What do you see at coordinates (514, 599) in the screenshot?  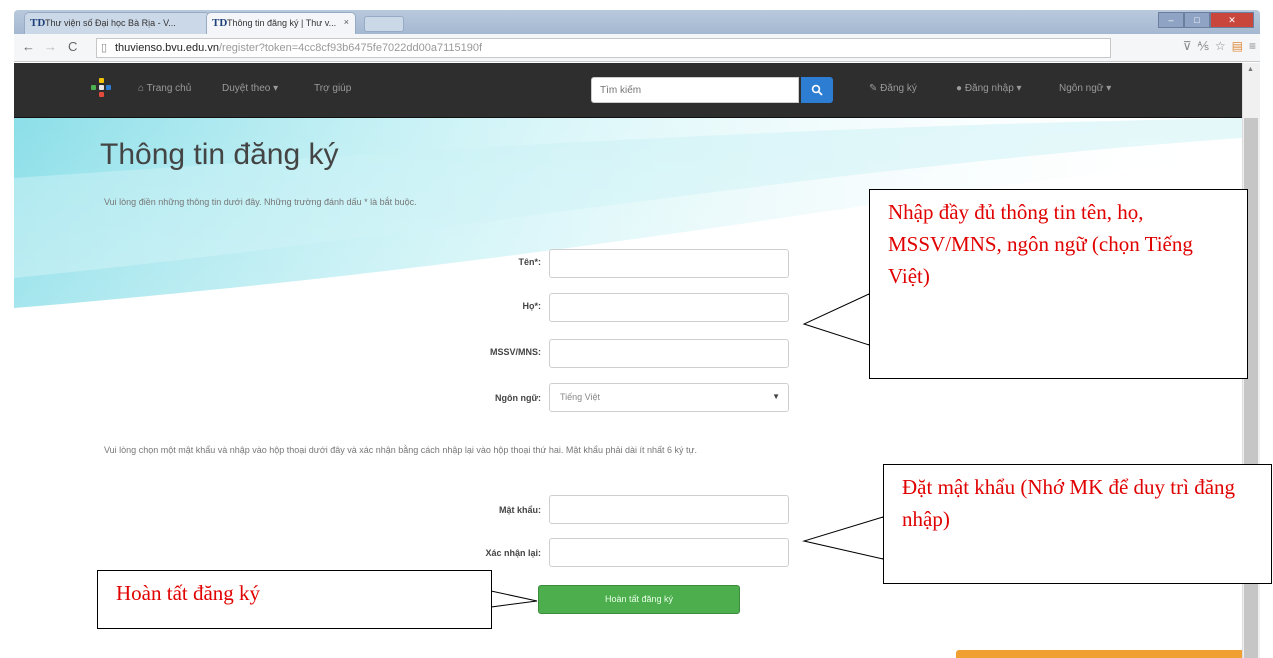 I see `callout-submit-tail` at bounding box center [514, 599].